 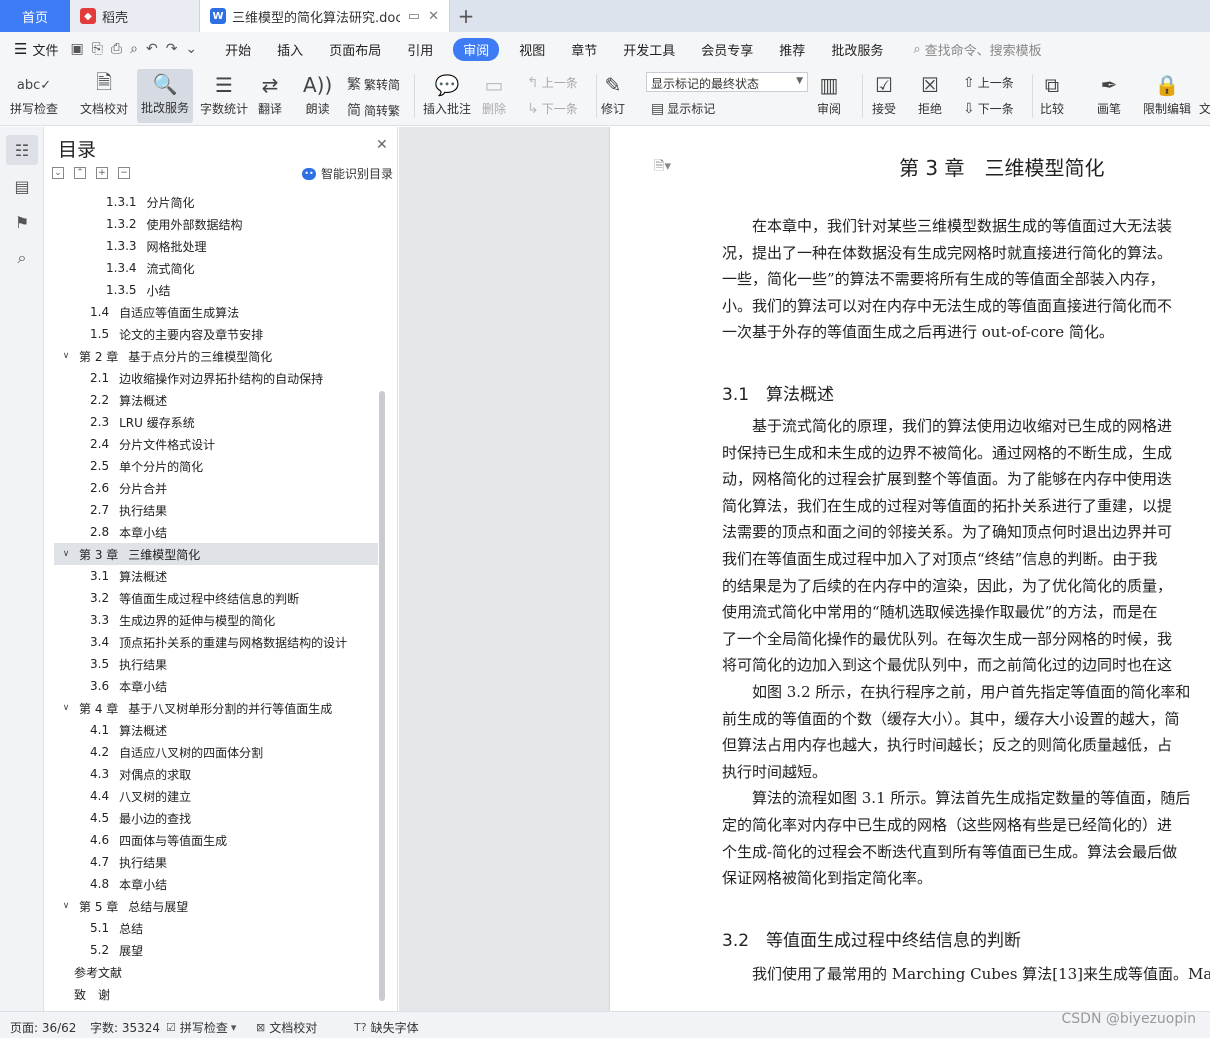 What do you see at coordinates (22, 150) in the screenshot?
I see `toc-pane-icon: ☷` at bounding box center [22, 150].